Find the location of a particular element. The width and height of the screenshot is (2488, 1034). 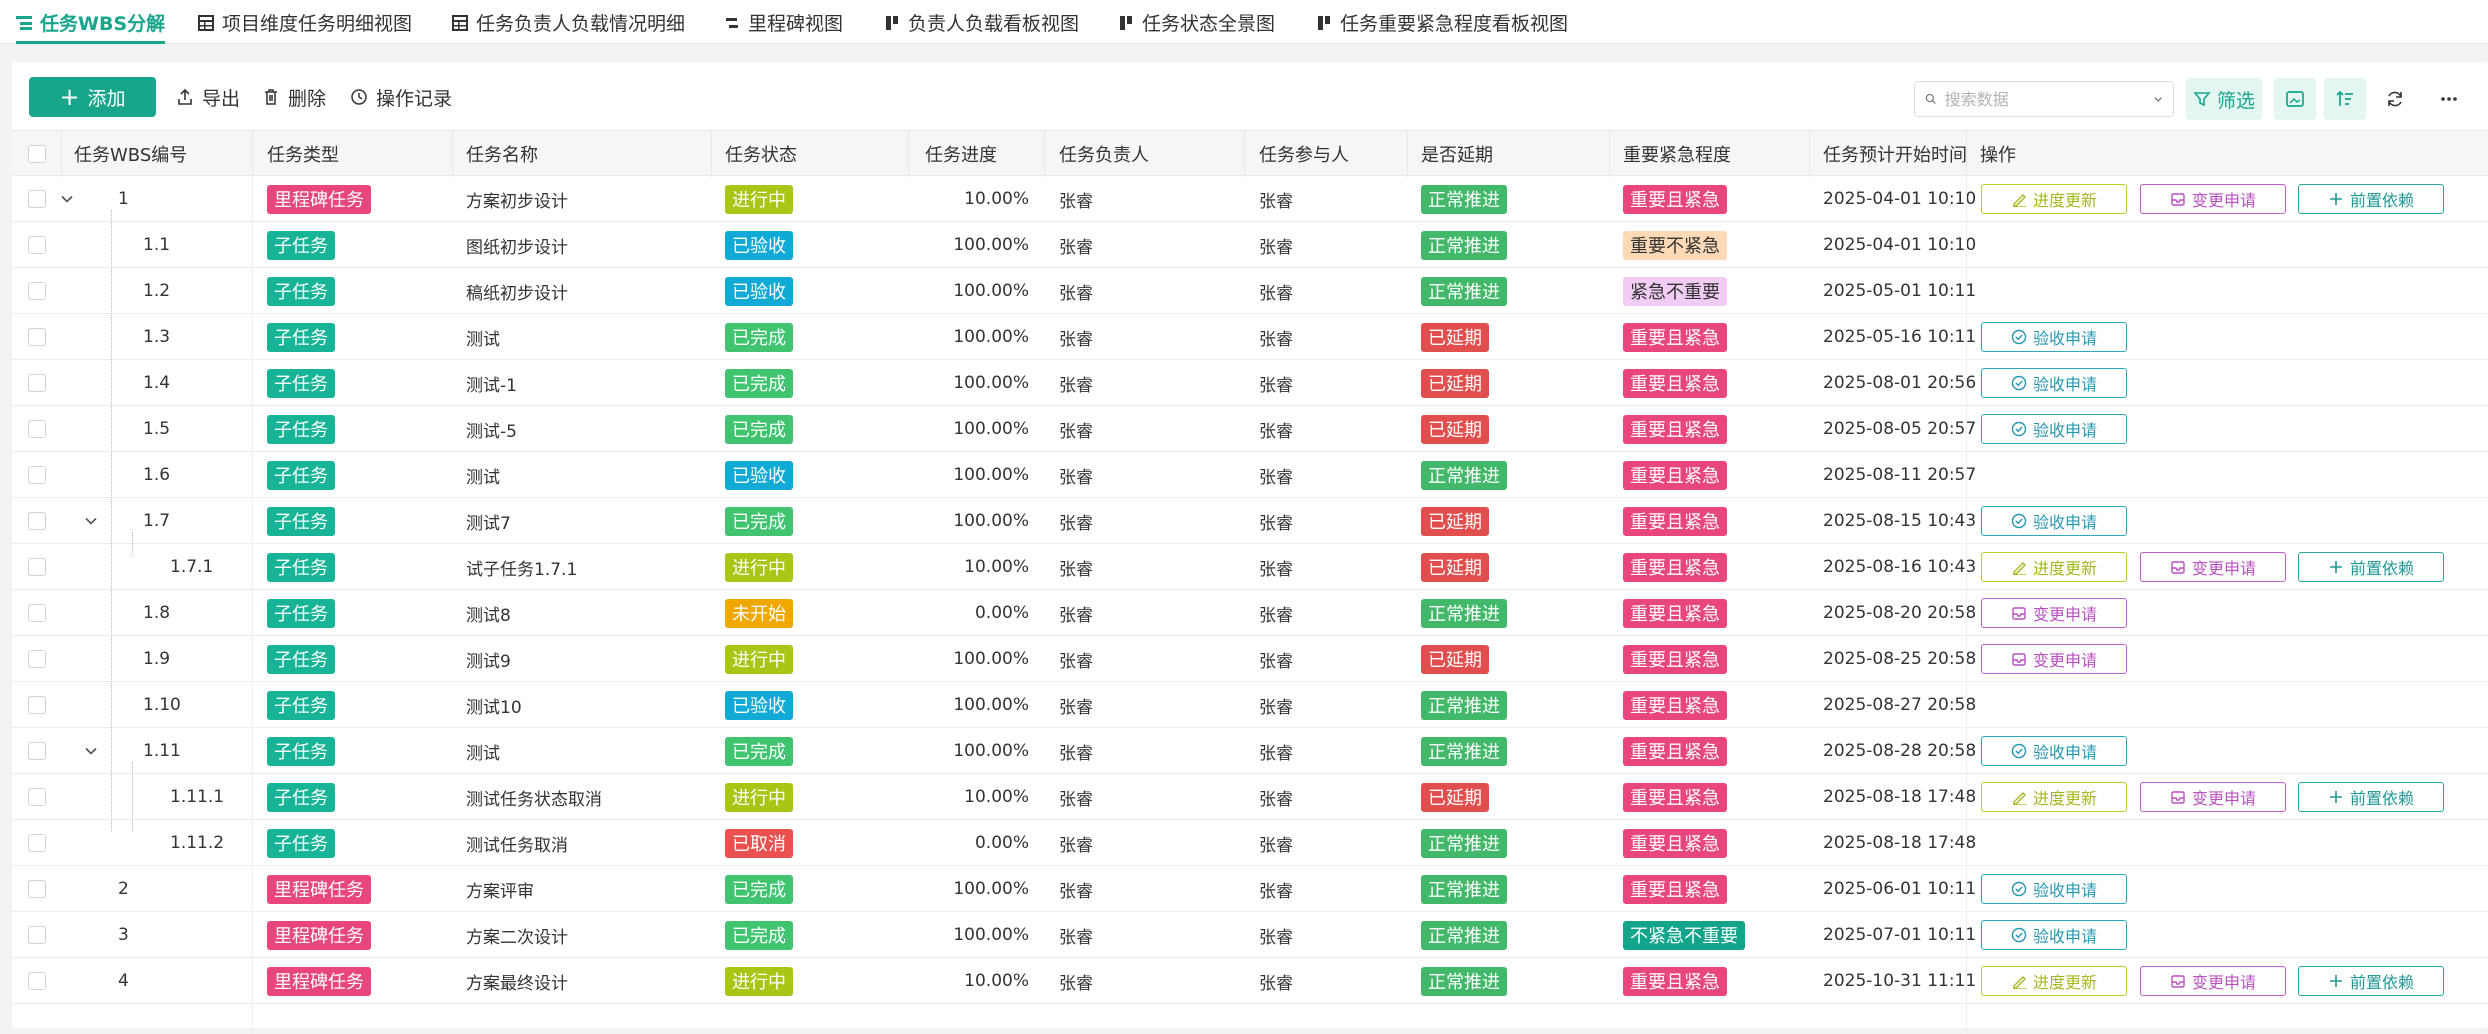

chevron-down-icon is located at coordinates (2158, 99).